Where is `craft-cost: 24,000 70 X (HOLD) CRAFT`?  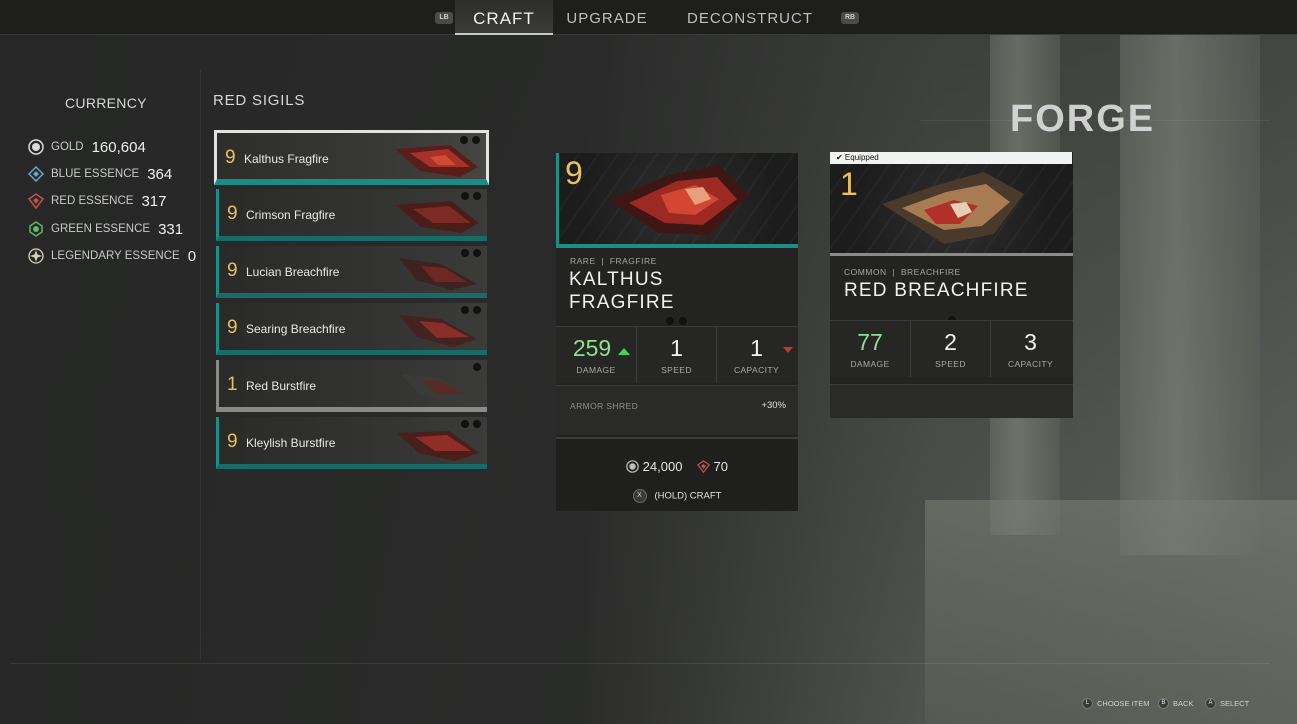 craft-cost: 24,000 70 X (HOLD) CRAFT is located at coordinates (677, 474).